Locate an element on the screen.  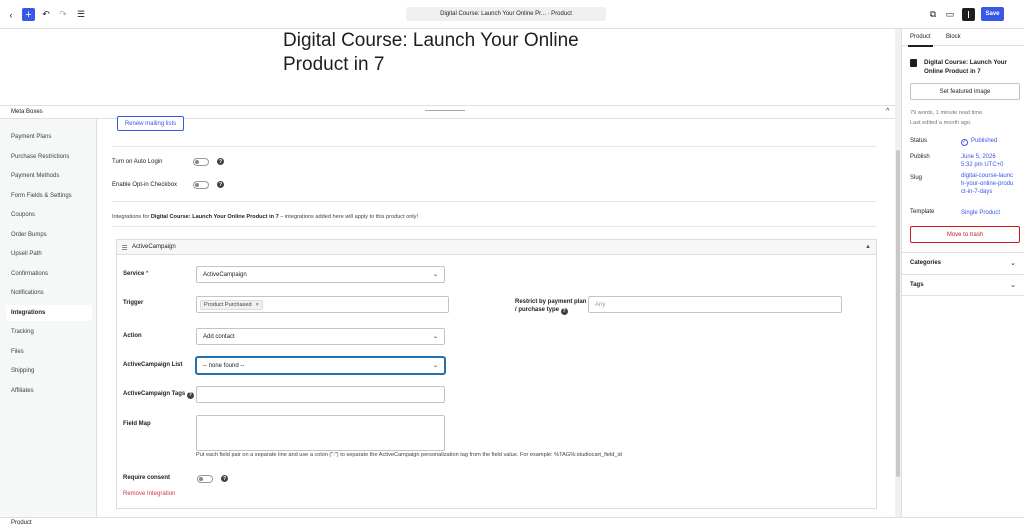
back-chevron-icon: ‹ is located at coordinates (11, 14).